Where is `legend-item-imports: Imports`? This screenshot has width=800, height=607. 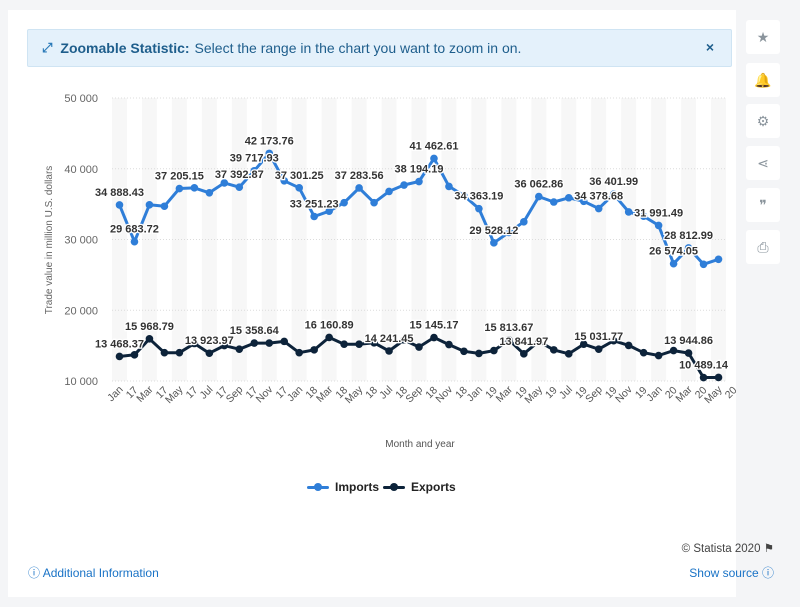 legend-item-imports: Imports is located at coordinates (343, 487).